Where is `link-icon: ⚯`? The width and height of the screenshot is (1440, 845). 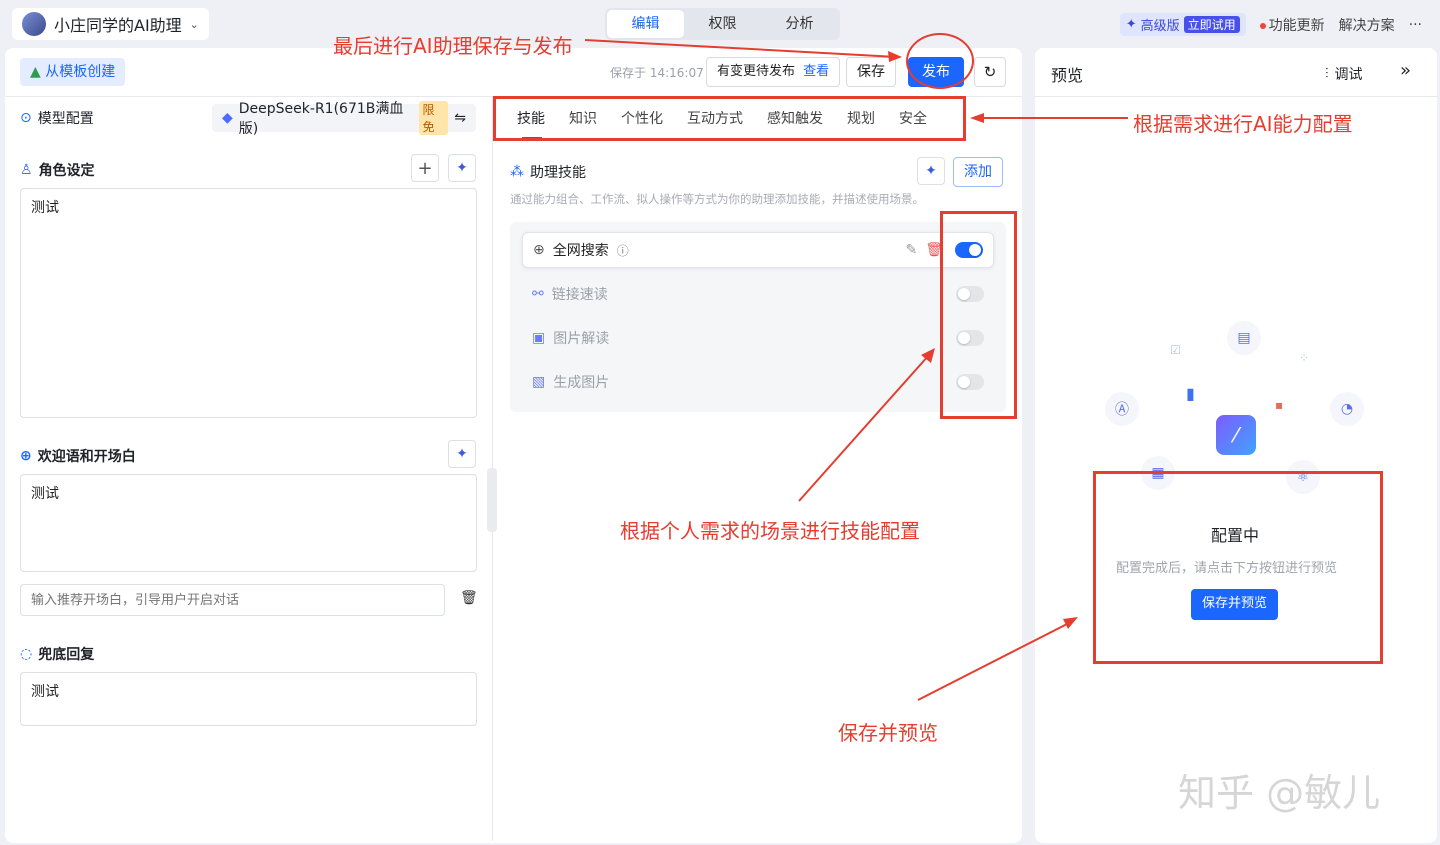
link-icon: ⚯ is located at coordinates (538, 294).